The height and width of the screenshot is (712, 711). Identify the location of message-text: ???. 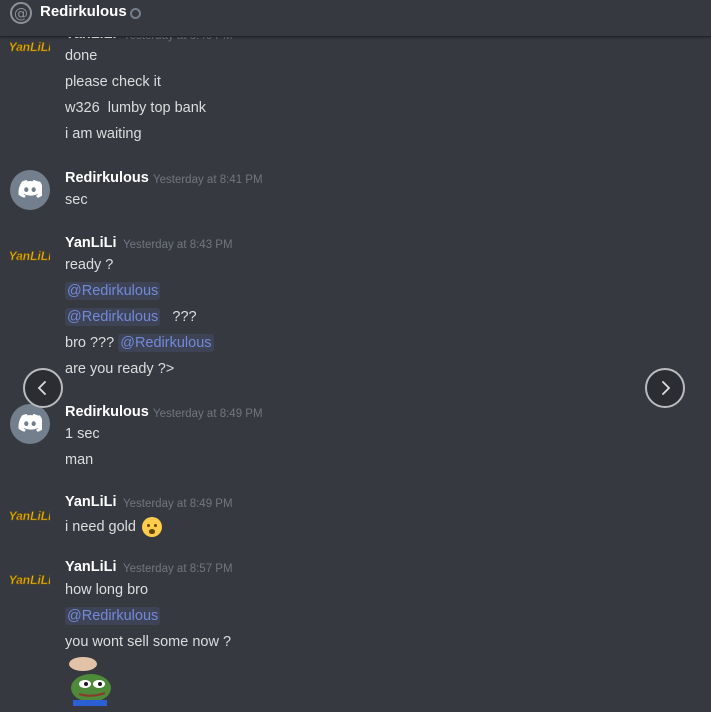
(184, 317).